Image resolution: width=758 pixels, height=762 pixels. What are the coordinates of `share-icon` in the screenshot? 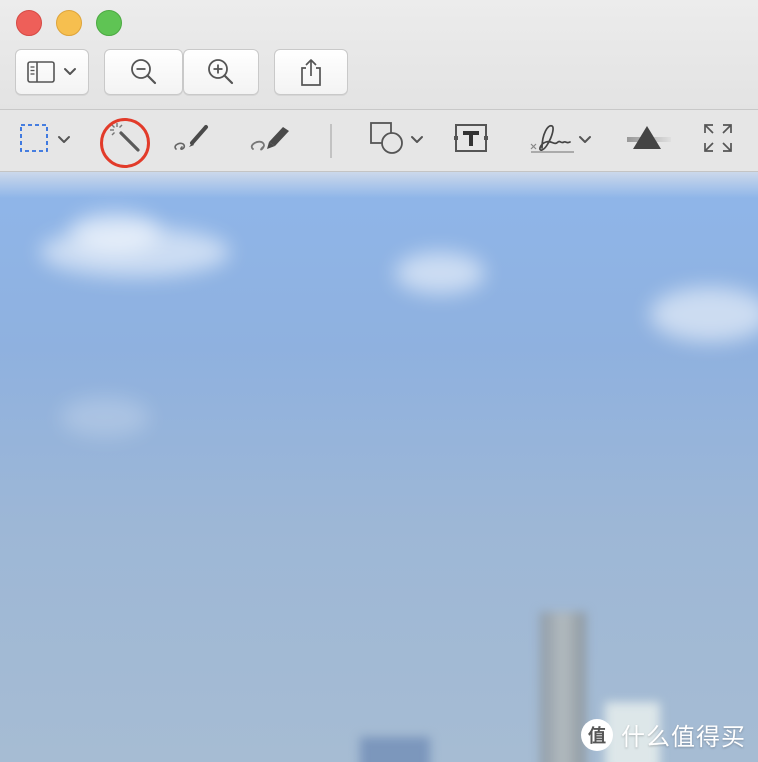 It's located at (311, 72).